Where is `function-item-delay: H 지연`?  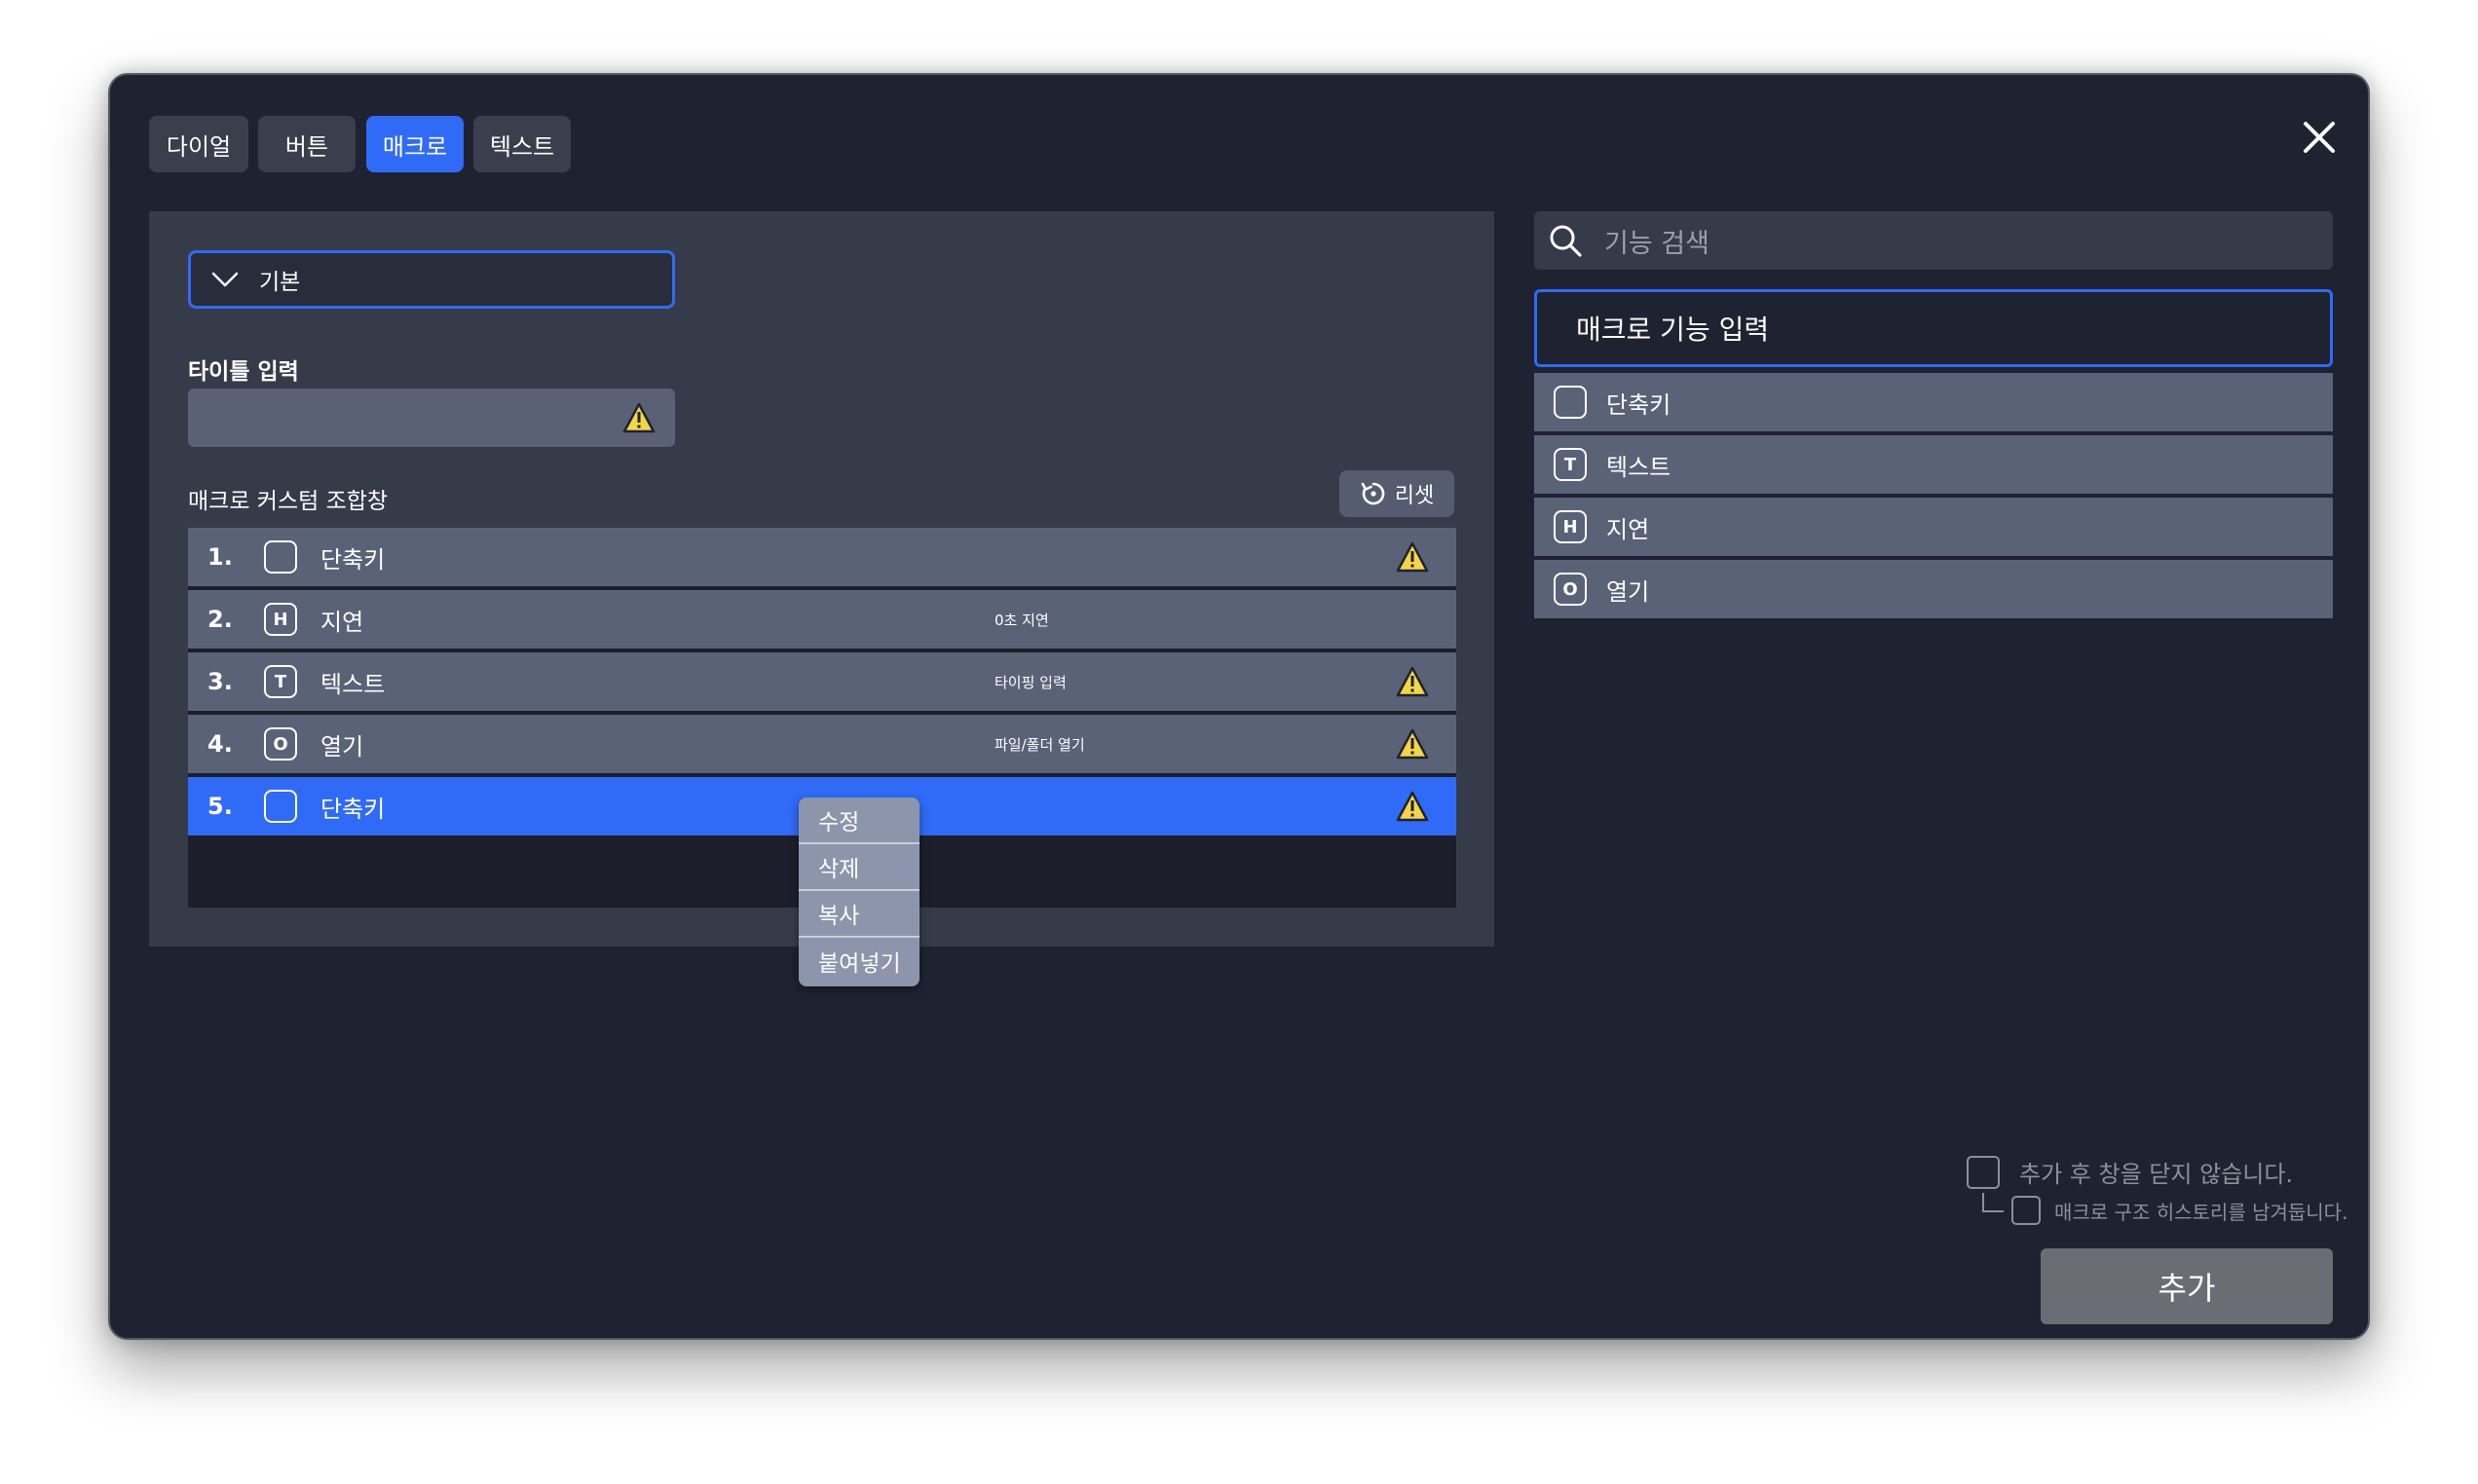
function-item-delay: H 지연 is located at coordinates (1934, 527).